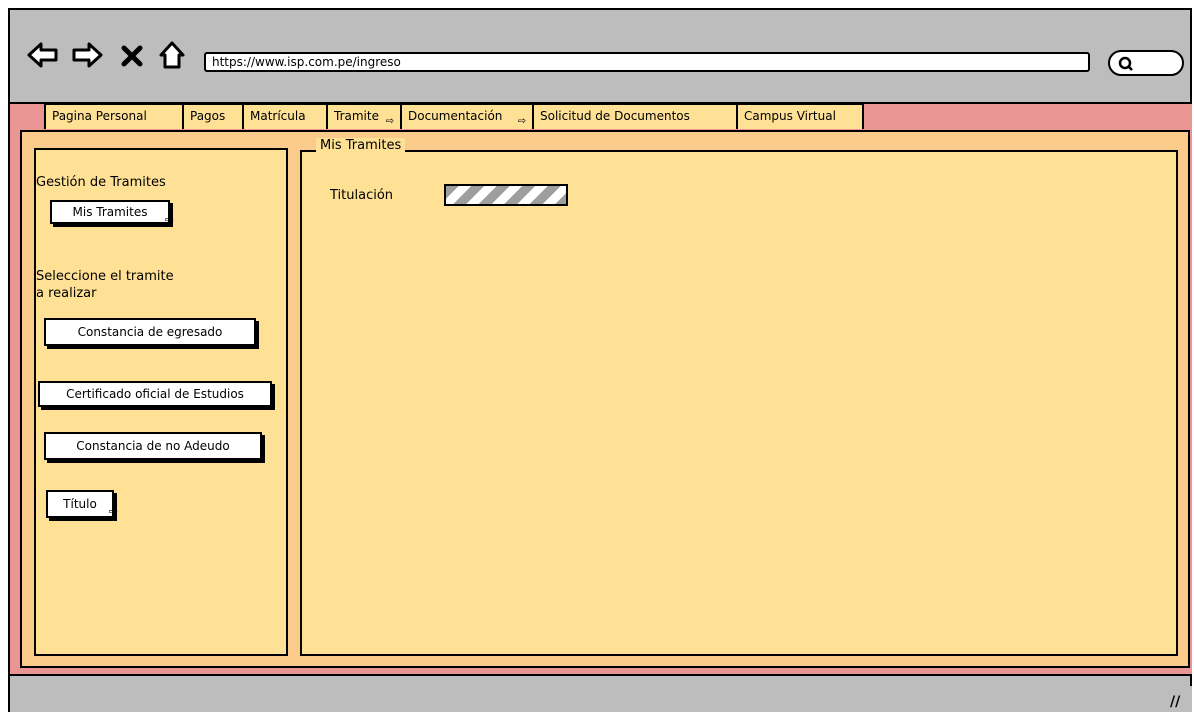 Image resolution: width=1194 pixels, height=715 pixels. What do you see at coordinates (361, 146) in the screenshot?
I see `group-title: Mis Tramites` at bounding box center [361, 146].